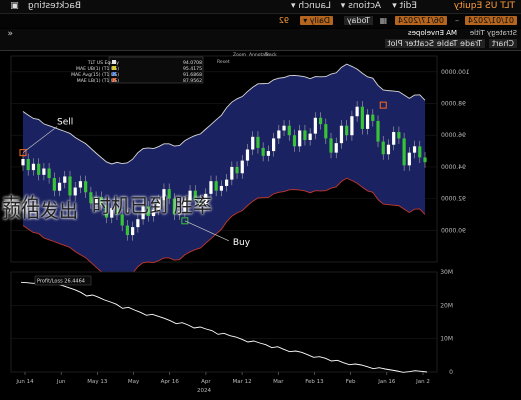 The width and height of the screenshot is (521, 400). Describe the element at coordinates (95, 75) in the screenshot. I see `legend-entry-label: MAE Avg(15) (T1 US)` at that location.